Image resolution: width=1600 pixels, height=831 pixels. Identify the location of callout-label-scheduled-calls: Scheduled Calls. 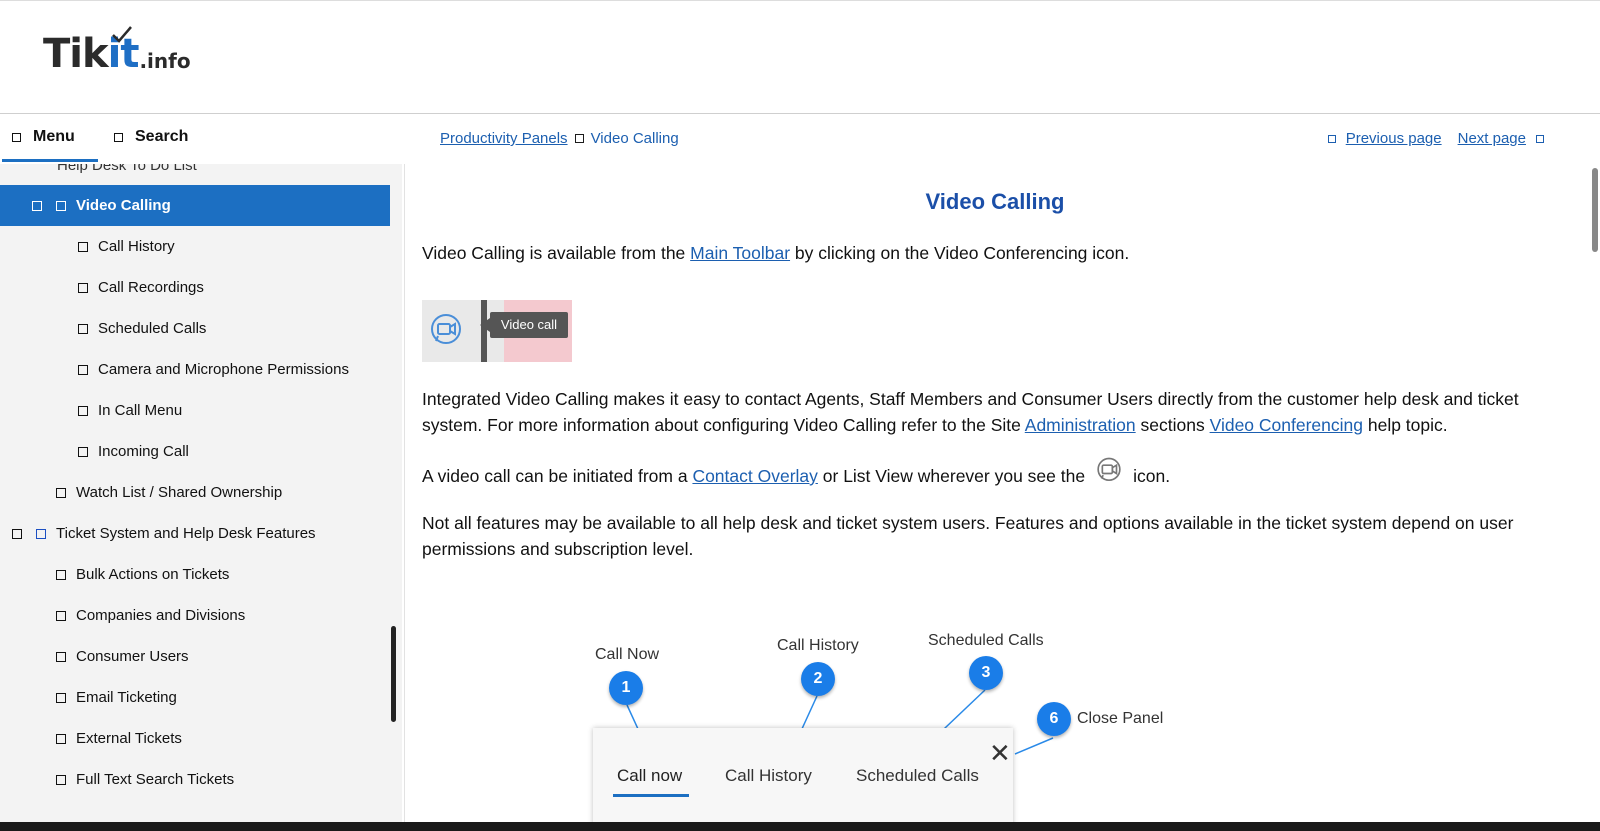
(986, 640).